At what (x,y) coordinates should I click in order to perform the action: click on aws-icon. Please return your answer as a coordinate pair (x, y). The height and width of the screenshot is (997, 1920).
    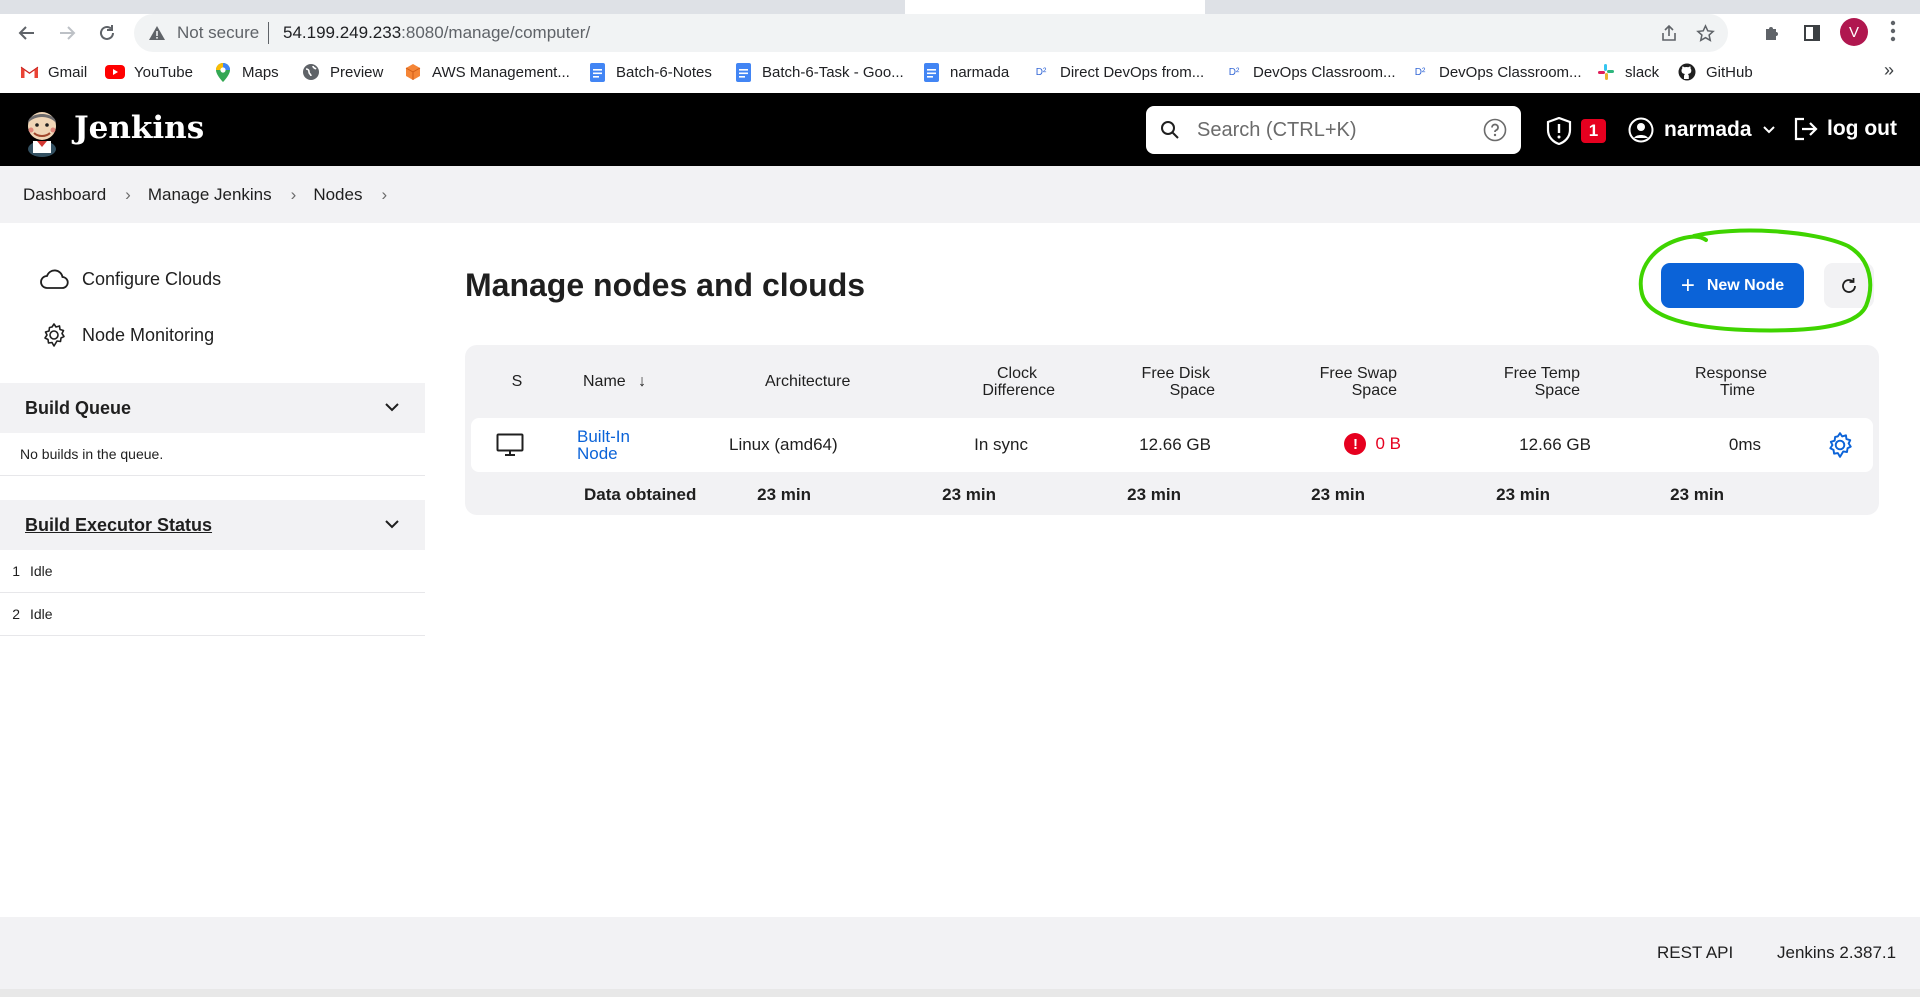
    Looking at the image, I should click on (413, 72).